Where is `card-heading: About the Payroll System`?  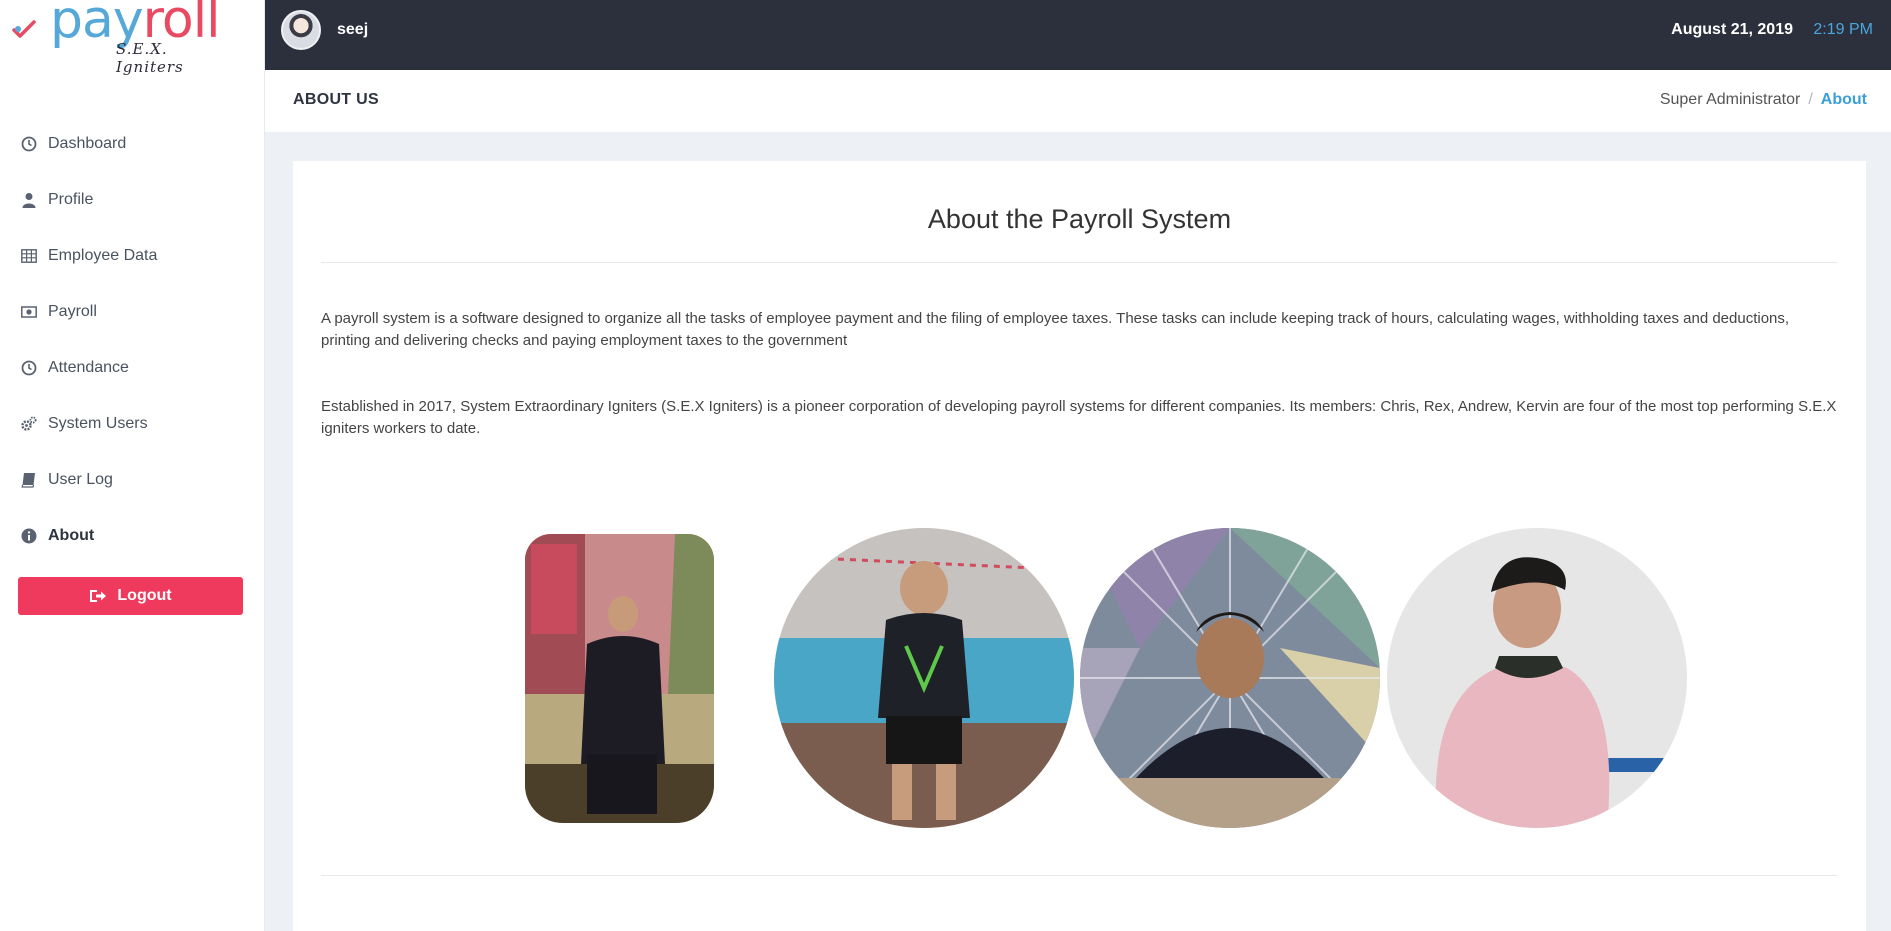 card-heading: About the Payroll System is located at coordinates (1079, 219).